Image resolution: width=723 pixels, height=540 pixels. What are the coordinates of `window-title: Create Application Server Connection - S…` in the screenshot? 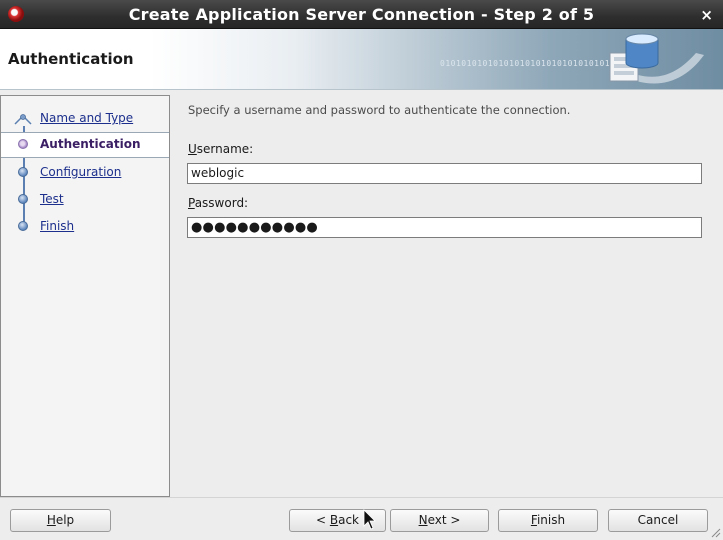 It's located at (361, 14).